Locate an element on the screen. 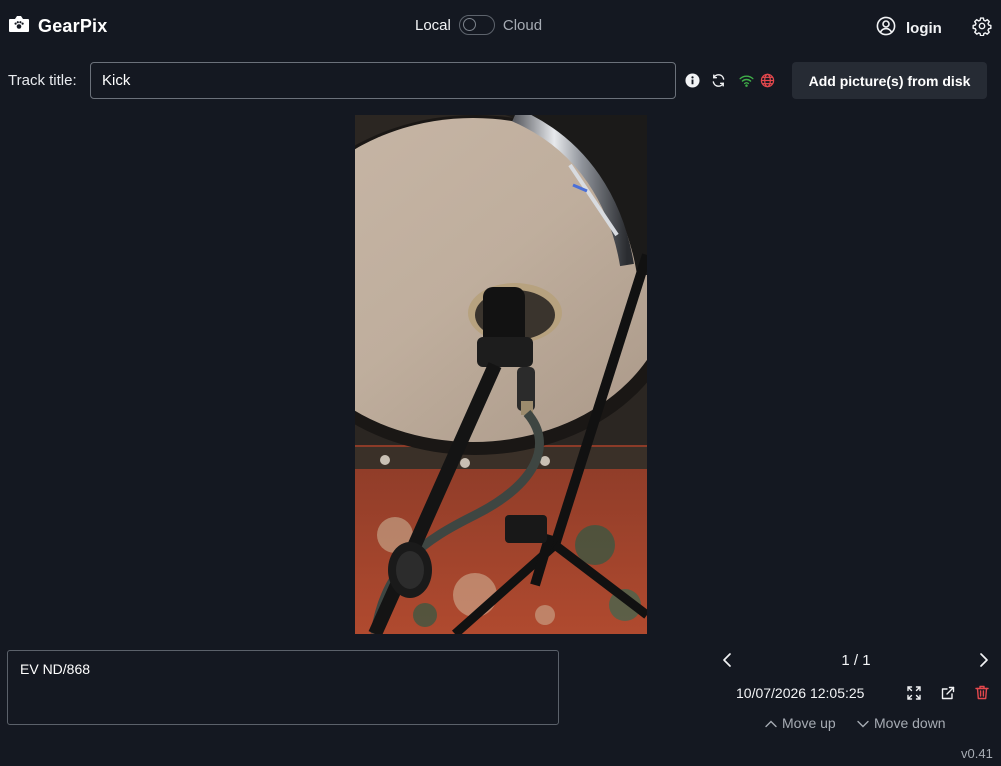 The image size is (1001, 766). open-external-button is located at coordinates (948, 695).